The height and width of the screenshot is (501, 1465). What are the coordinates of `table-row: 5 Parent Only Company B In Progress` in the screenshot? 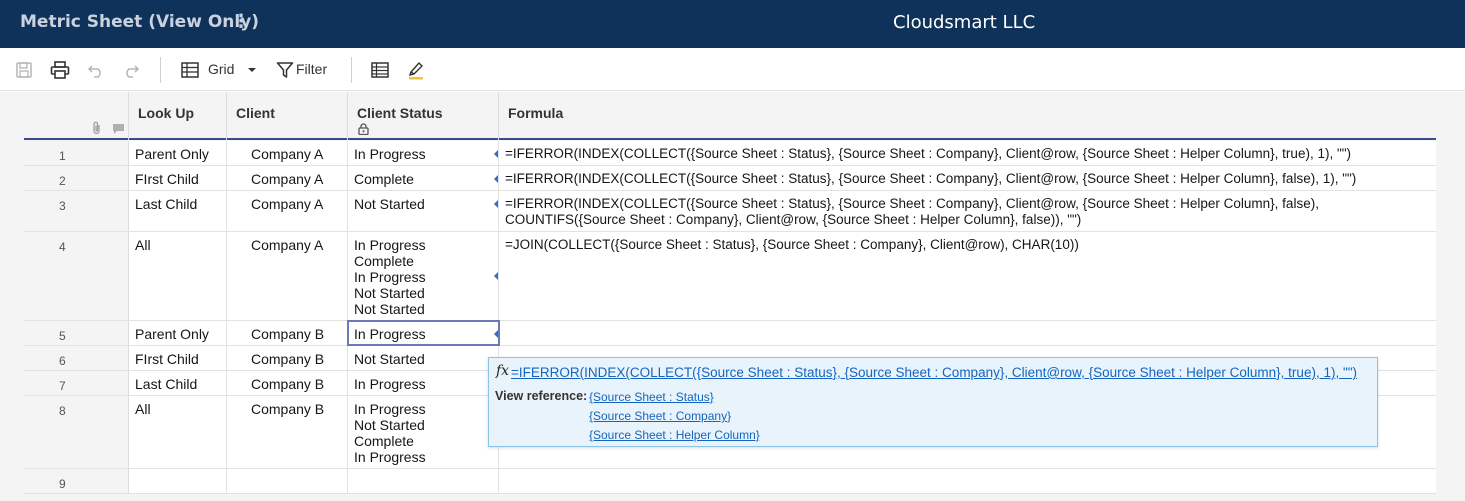 It's located at (730, 333).